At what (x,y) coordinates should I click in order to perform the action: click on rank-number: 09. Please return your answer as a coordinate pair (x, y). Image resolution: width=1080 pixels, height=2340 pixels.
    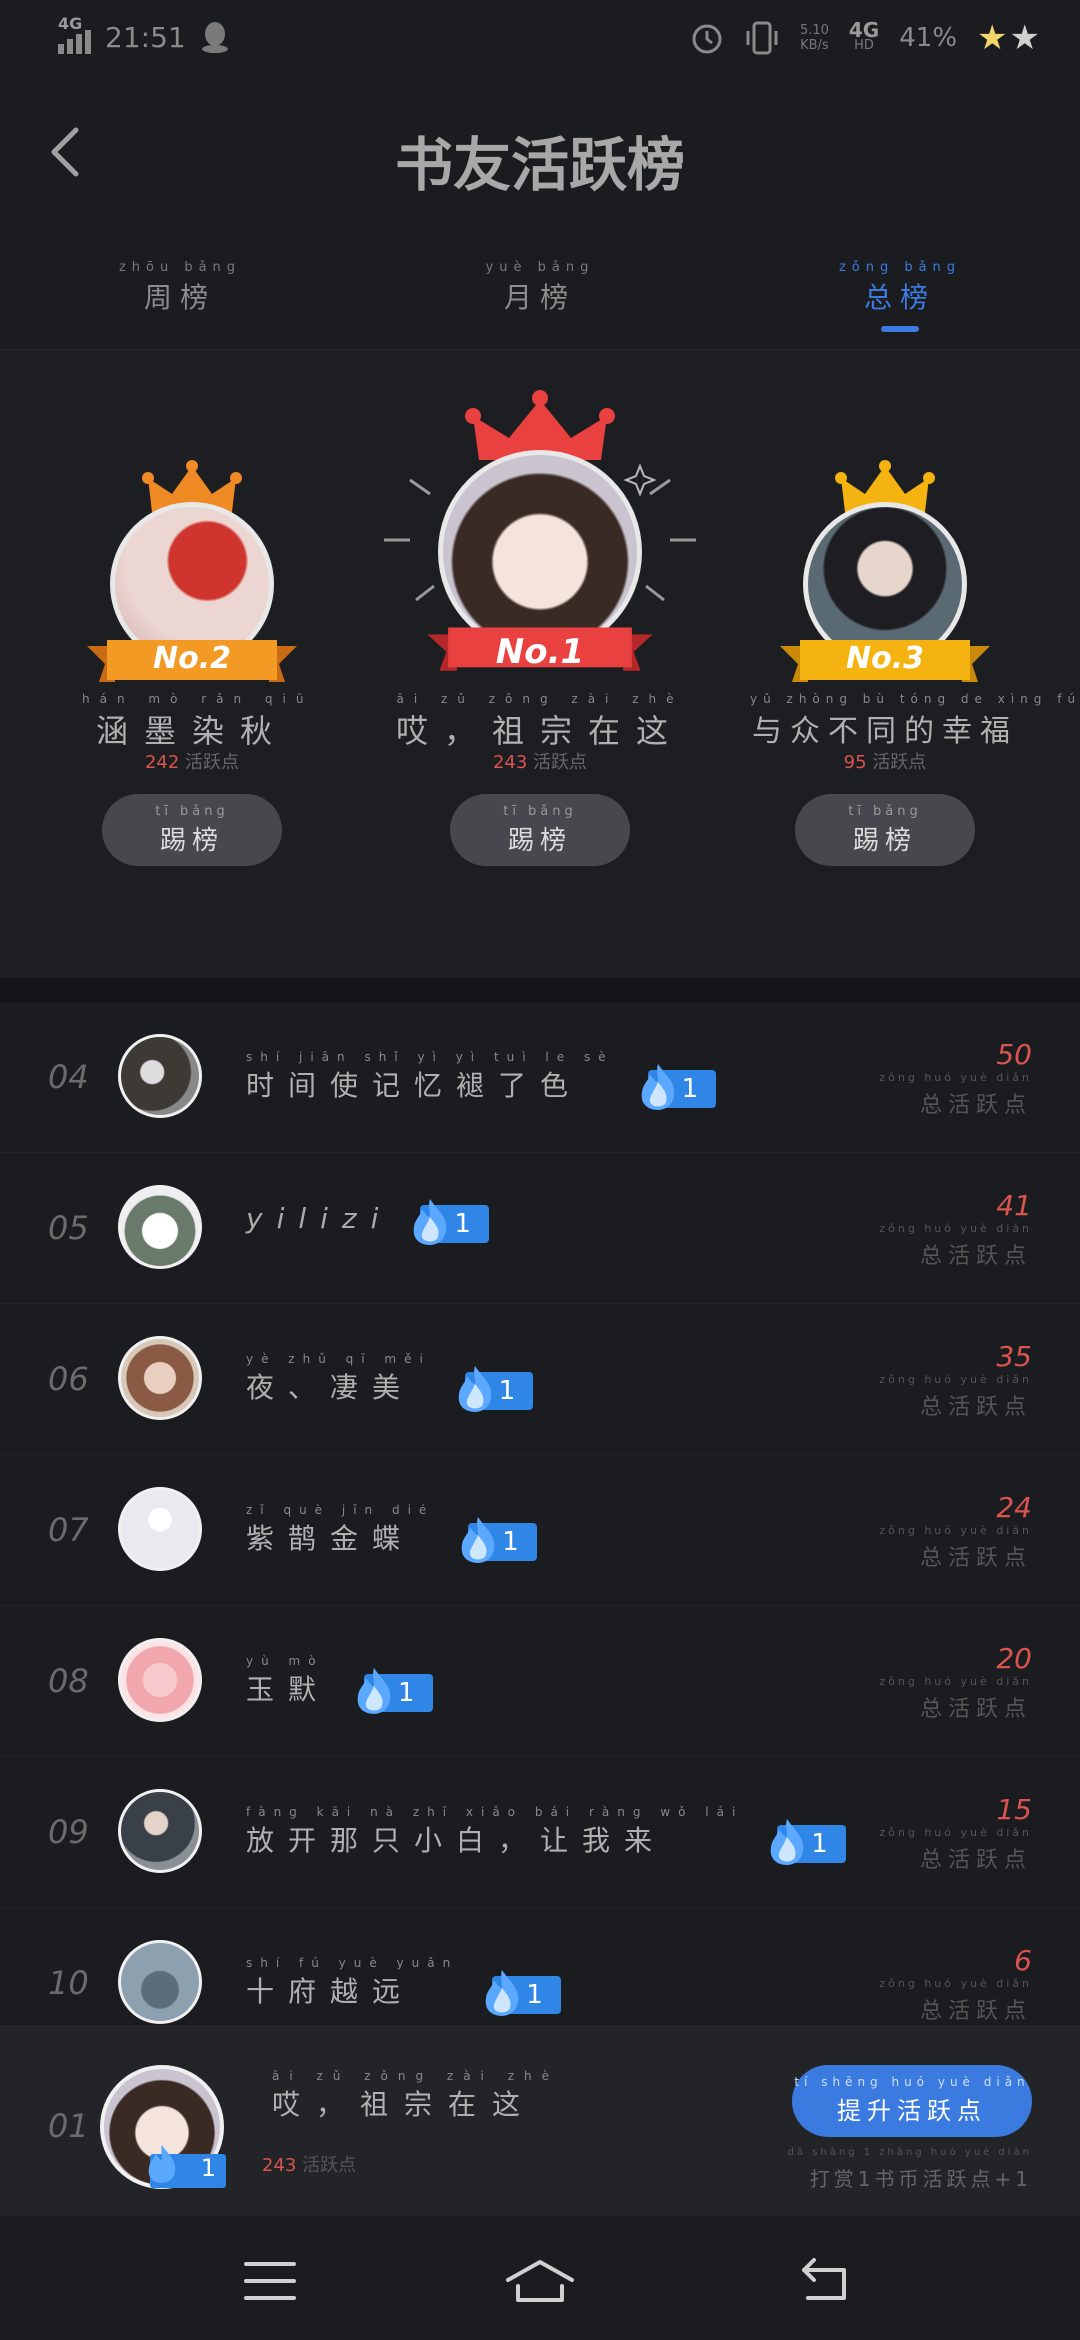
    Looking at the image, I should click on (68, 1832).